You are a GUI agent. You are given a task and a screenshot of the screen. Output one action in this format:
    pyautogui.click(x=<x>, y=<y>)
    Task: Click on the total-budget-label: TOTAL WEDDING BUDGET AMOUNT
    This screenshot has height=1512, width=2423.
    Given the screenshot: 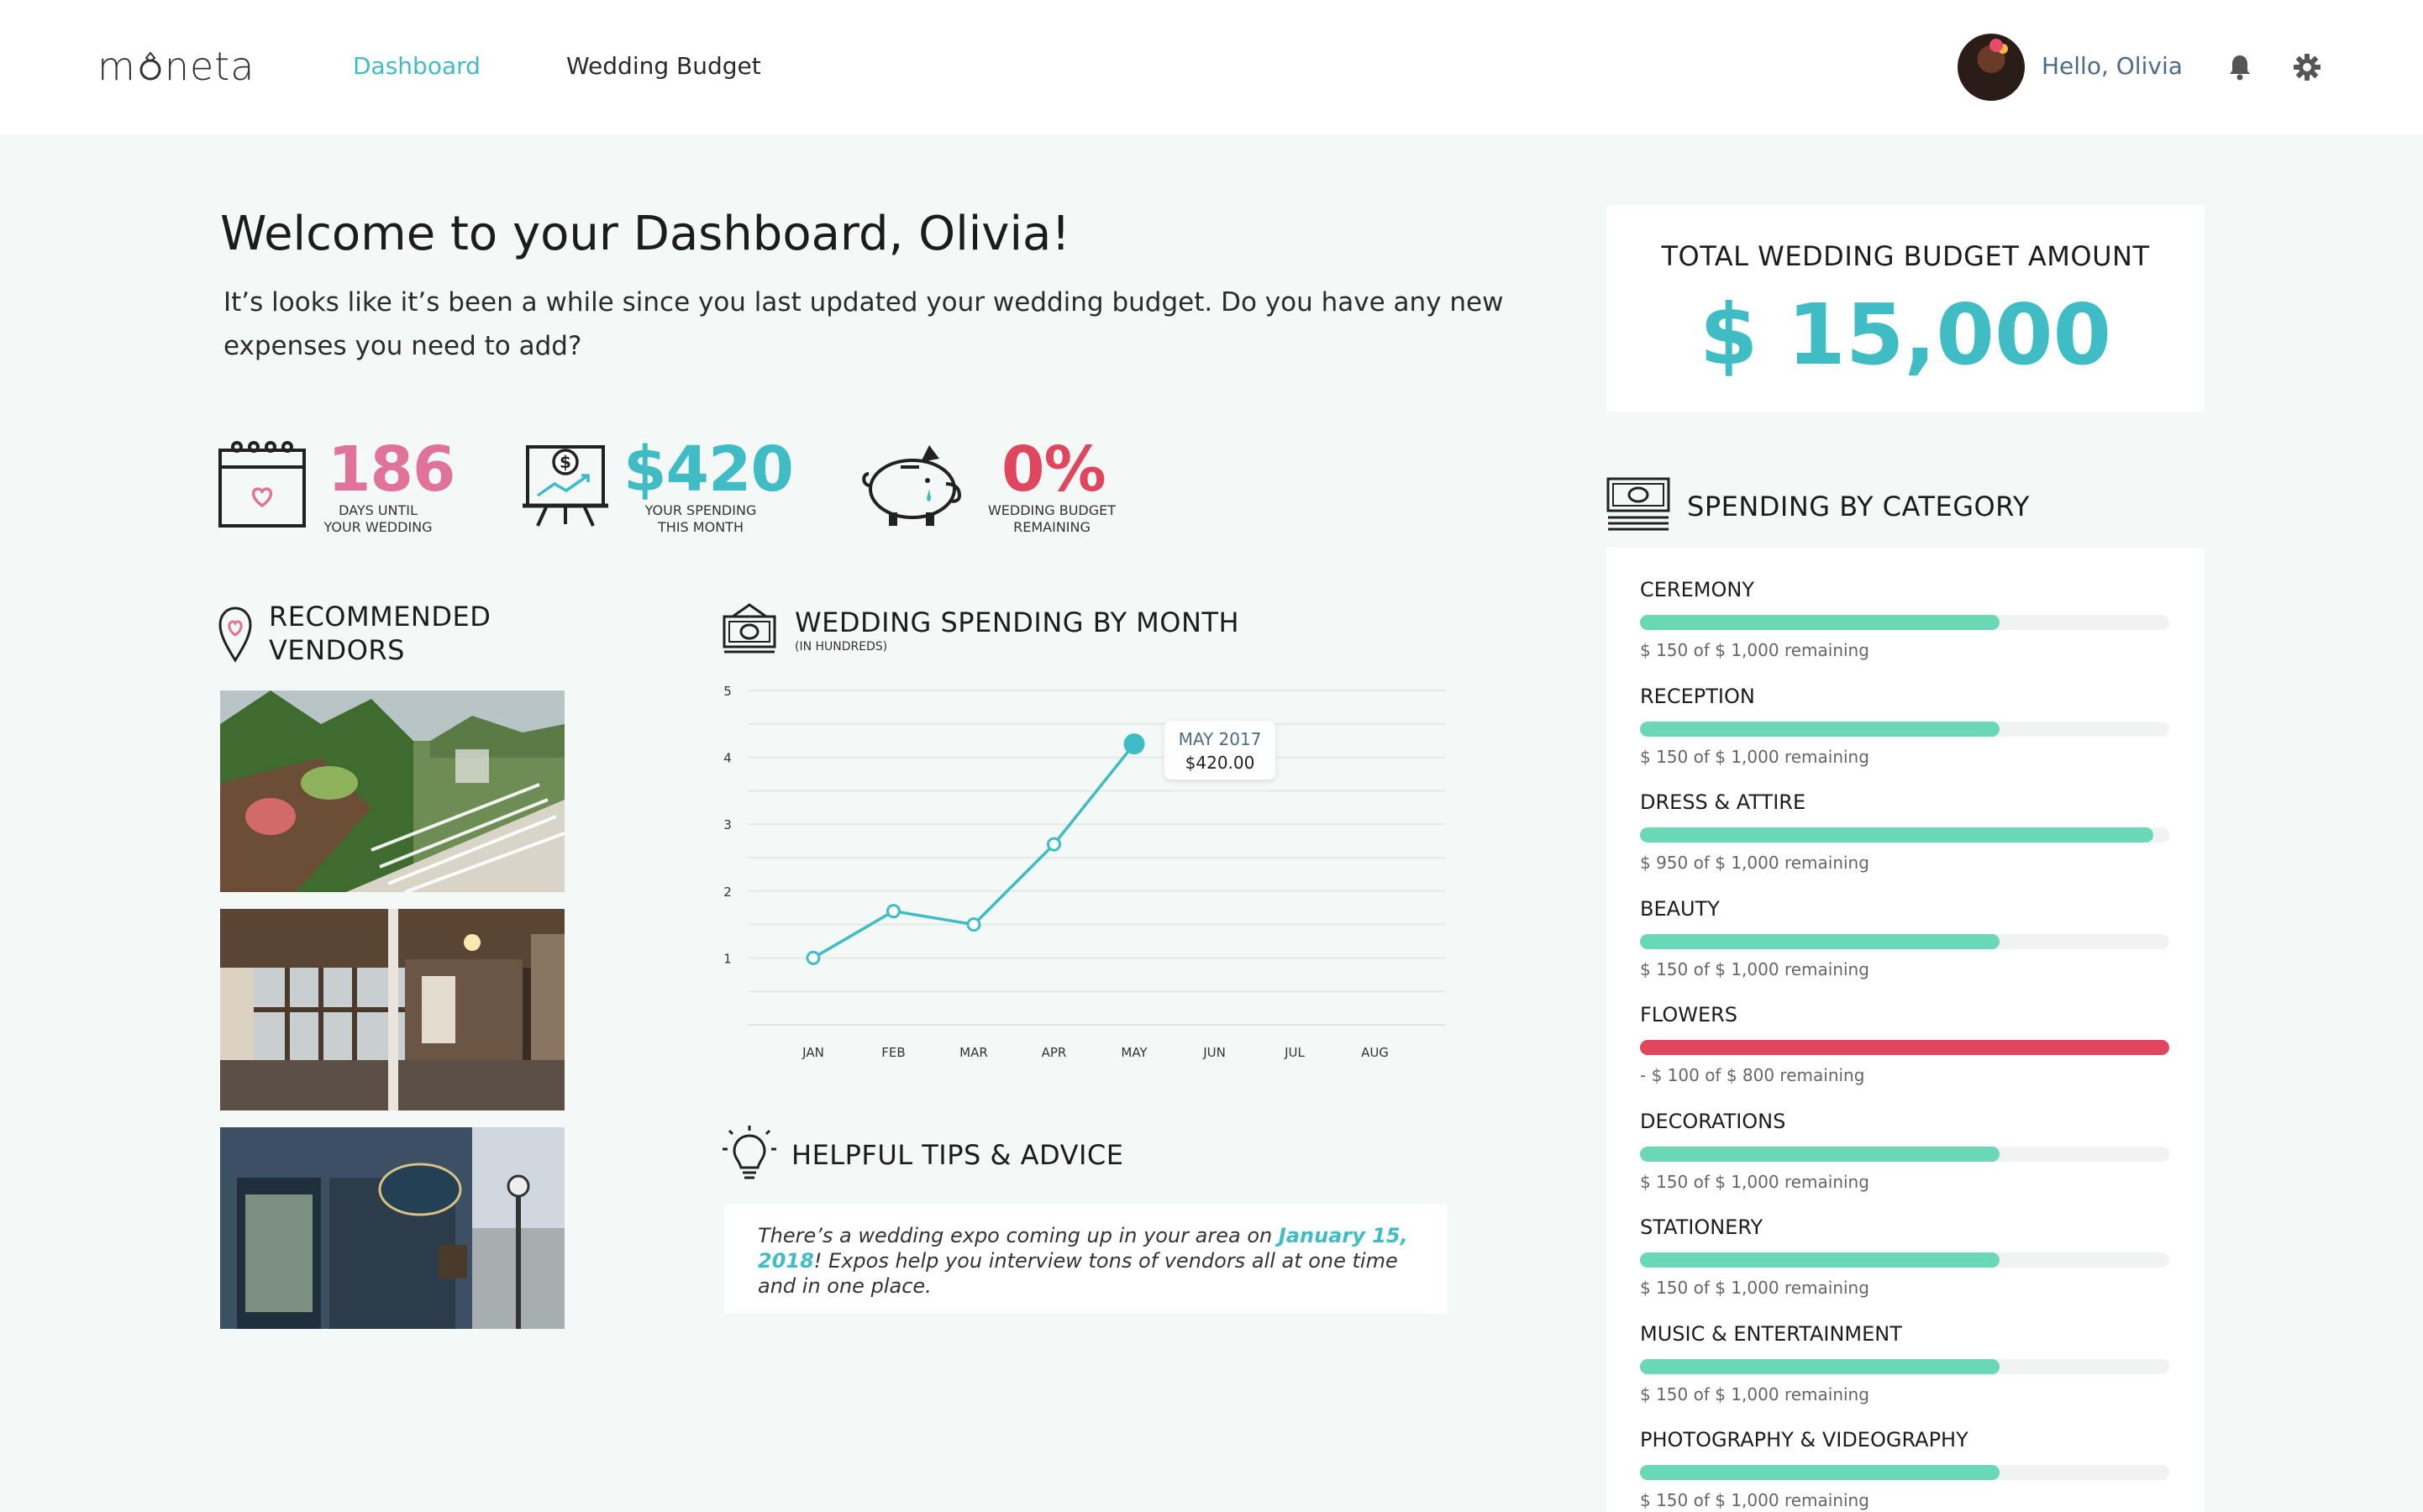 What is the action you would take?
    pyautogui.click(x=1905, y=256)
    